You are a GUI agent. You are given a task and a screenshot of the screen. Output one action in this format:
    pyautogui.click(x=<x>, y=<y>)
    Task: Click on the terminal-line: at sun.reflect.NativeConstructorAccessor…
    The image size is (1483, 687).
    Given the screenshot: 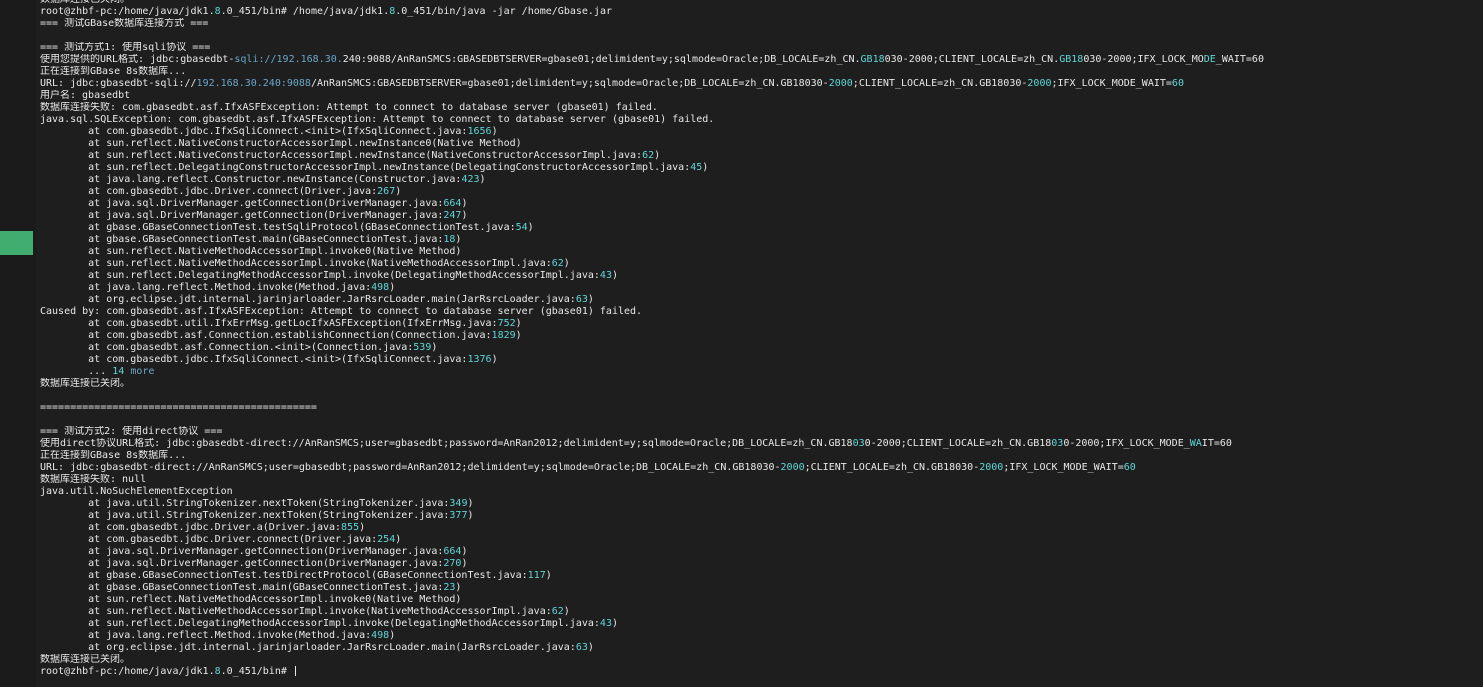 What is the action you would take?
    pyautogui.click(x=761, y=156)
    